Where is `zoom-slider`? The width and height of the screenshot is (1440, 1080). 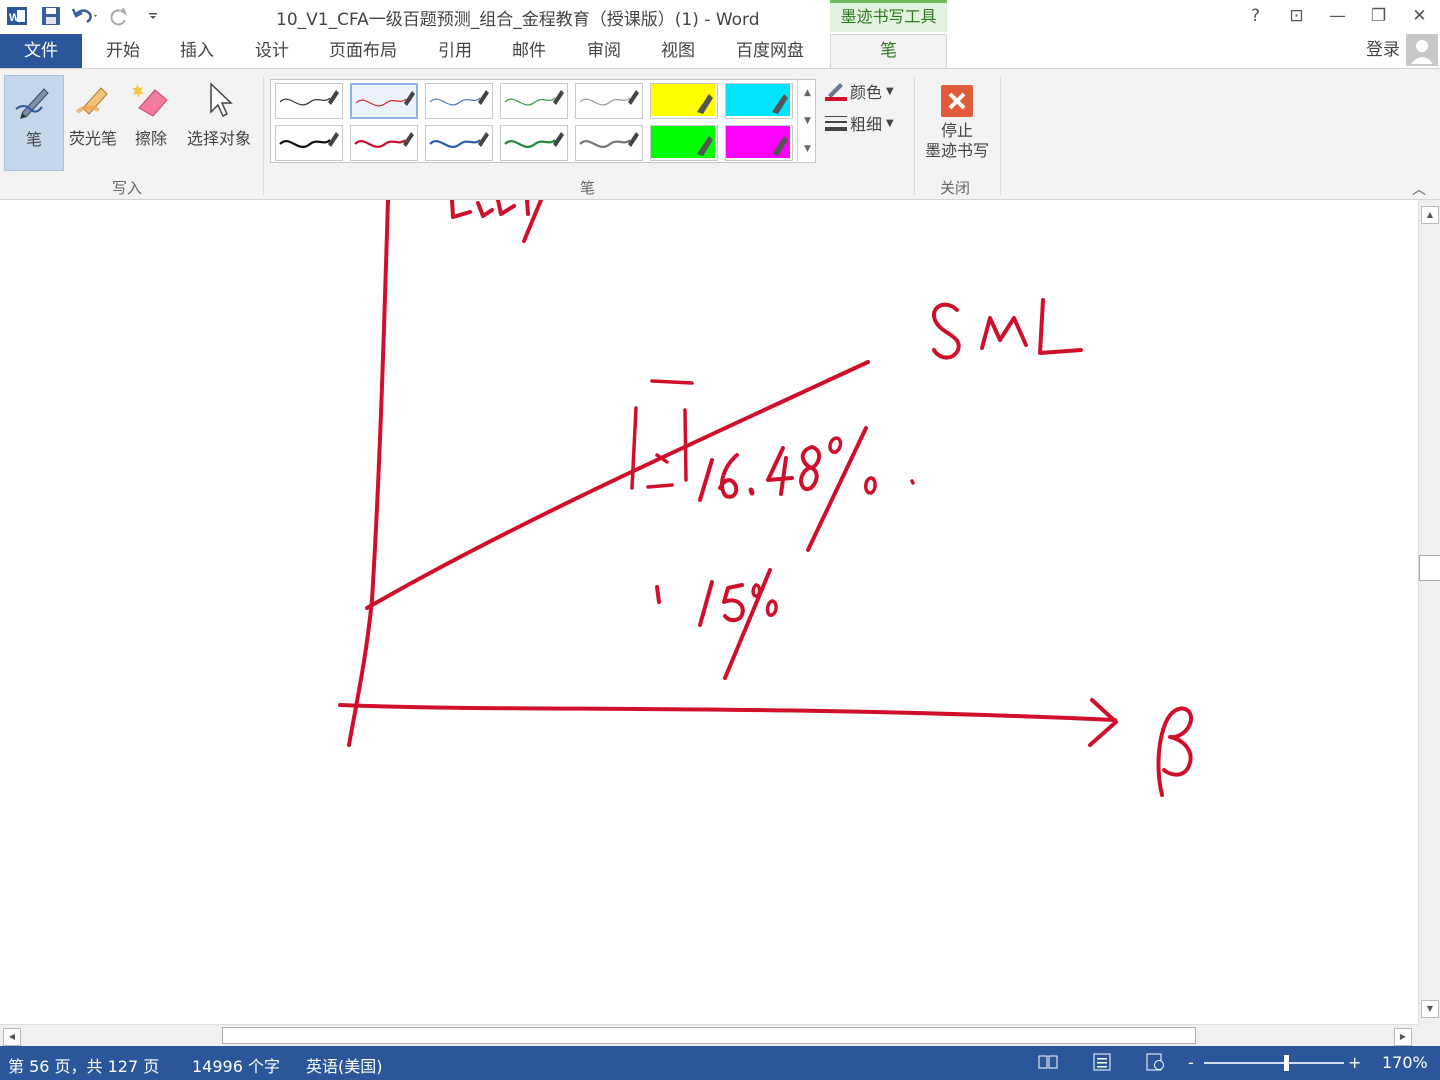
zoom-slider is located at coordinates (1274, 1063).